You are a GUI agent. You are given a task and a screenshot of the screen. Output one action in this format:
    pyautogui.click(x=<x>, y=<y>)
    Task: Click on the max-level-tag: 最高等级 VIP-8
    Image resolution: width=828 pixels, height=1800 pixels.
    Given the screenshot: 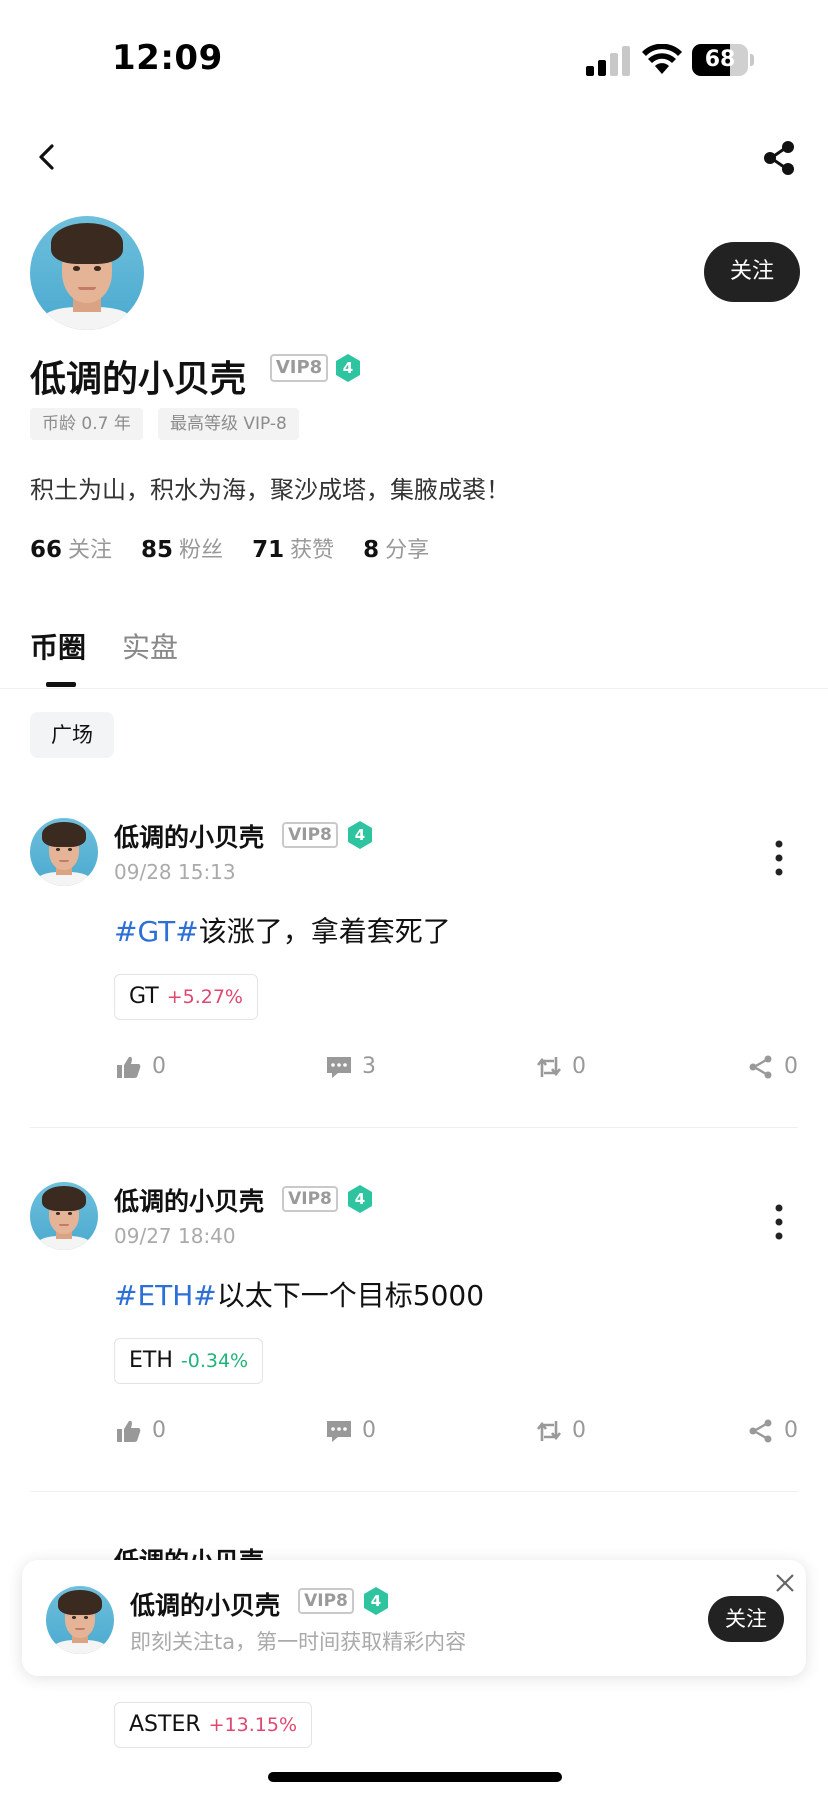 What is the action you would take?
    pyautogui.click(x=228, y=424)
    